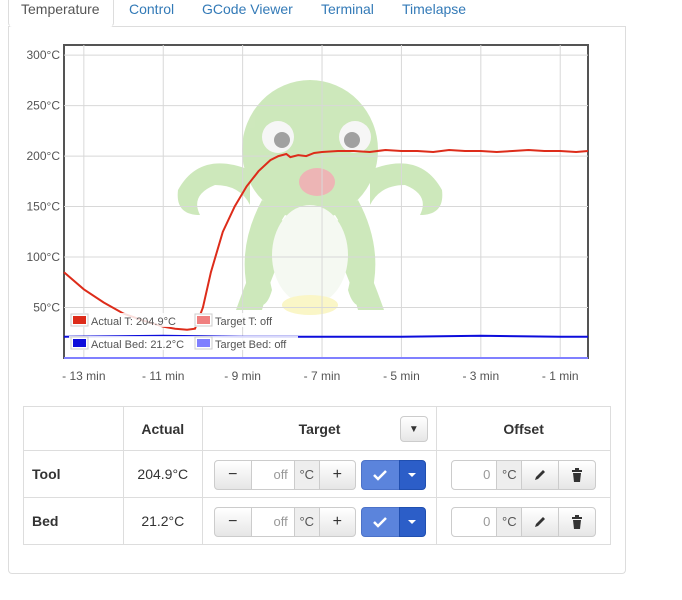 Image resolution: width=682 pixels, height=600 pixels. Describe the element at coordinates (163, 376) in the screenshot. I see `x-tick-label: - 11 min` at that location.